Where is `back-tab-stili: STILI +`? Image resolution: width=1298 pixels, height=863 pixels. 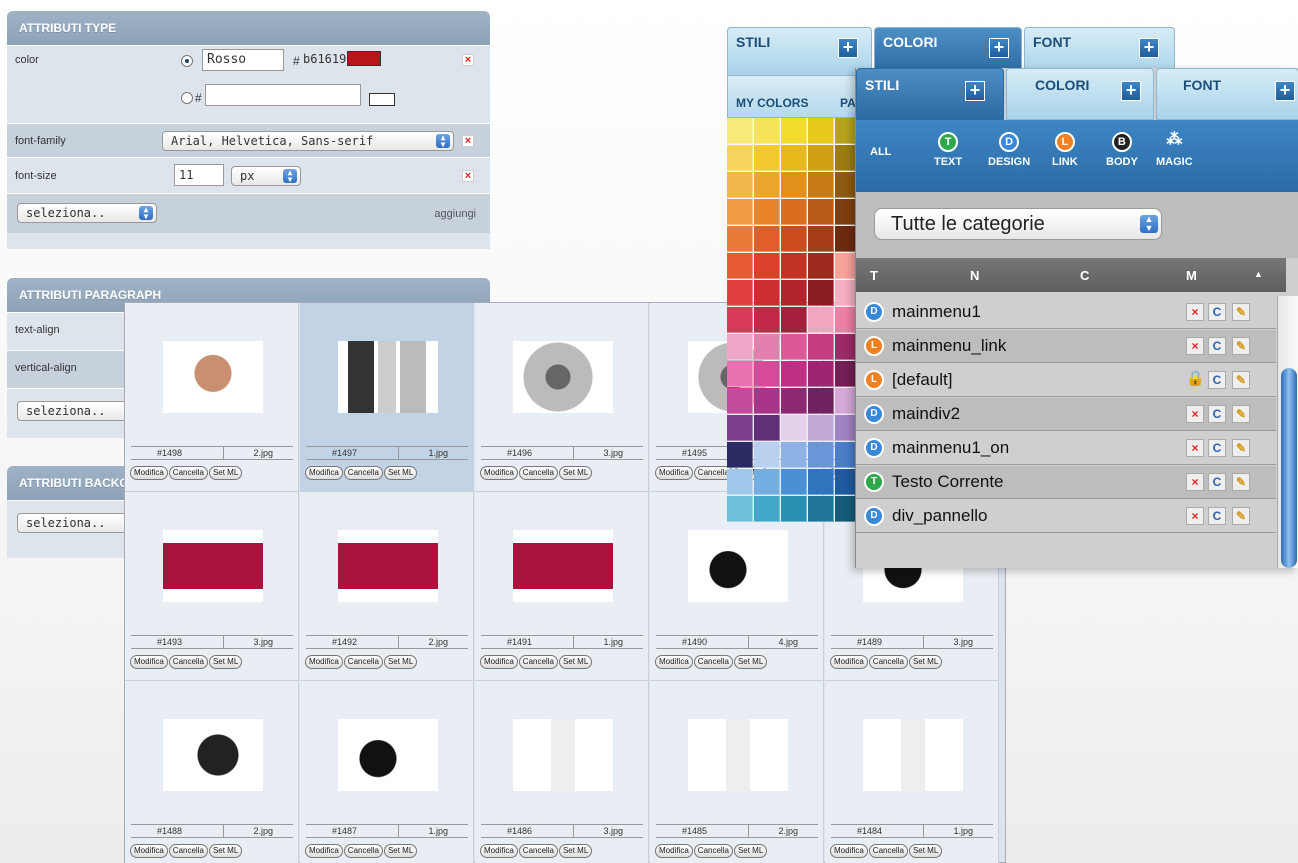 back-tab-stili: STILI + is located at coordinates (799, 51).